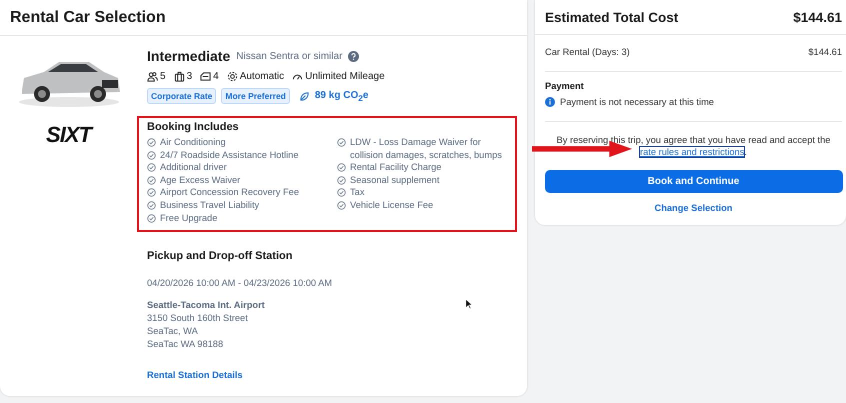 Image resolution: width=846 pixels, height=403 pixels. Describe the element at coordinates (693, 181) in the screenshot. I see `book-button: Book and Continue` at that location.